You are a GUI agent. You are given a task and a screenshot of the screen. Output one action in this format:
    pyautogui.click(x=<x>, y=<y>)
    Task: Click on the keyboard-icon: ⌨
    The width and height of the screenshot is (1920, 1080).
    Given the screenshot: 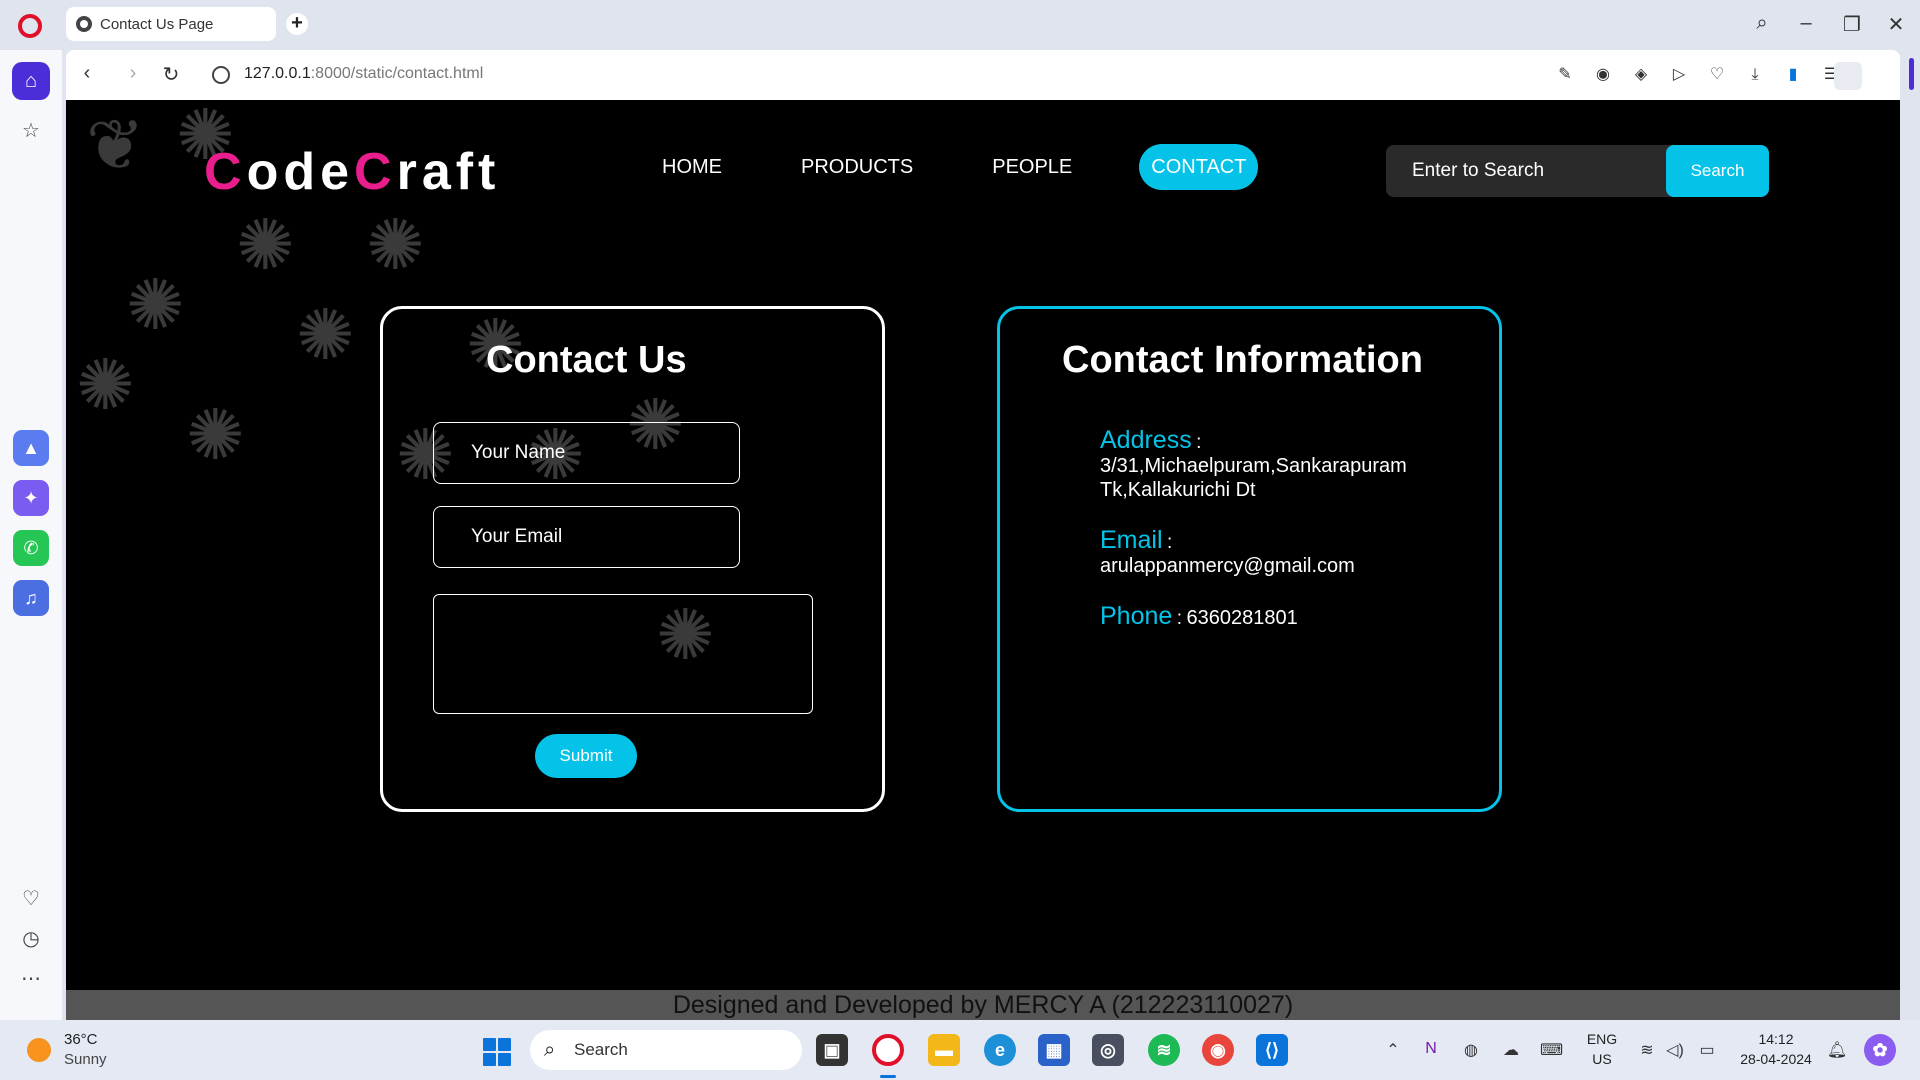 What is the action you would take?
    pyautogui.click(x=1551, y=1050)
    